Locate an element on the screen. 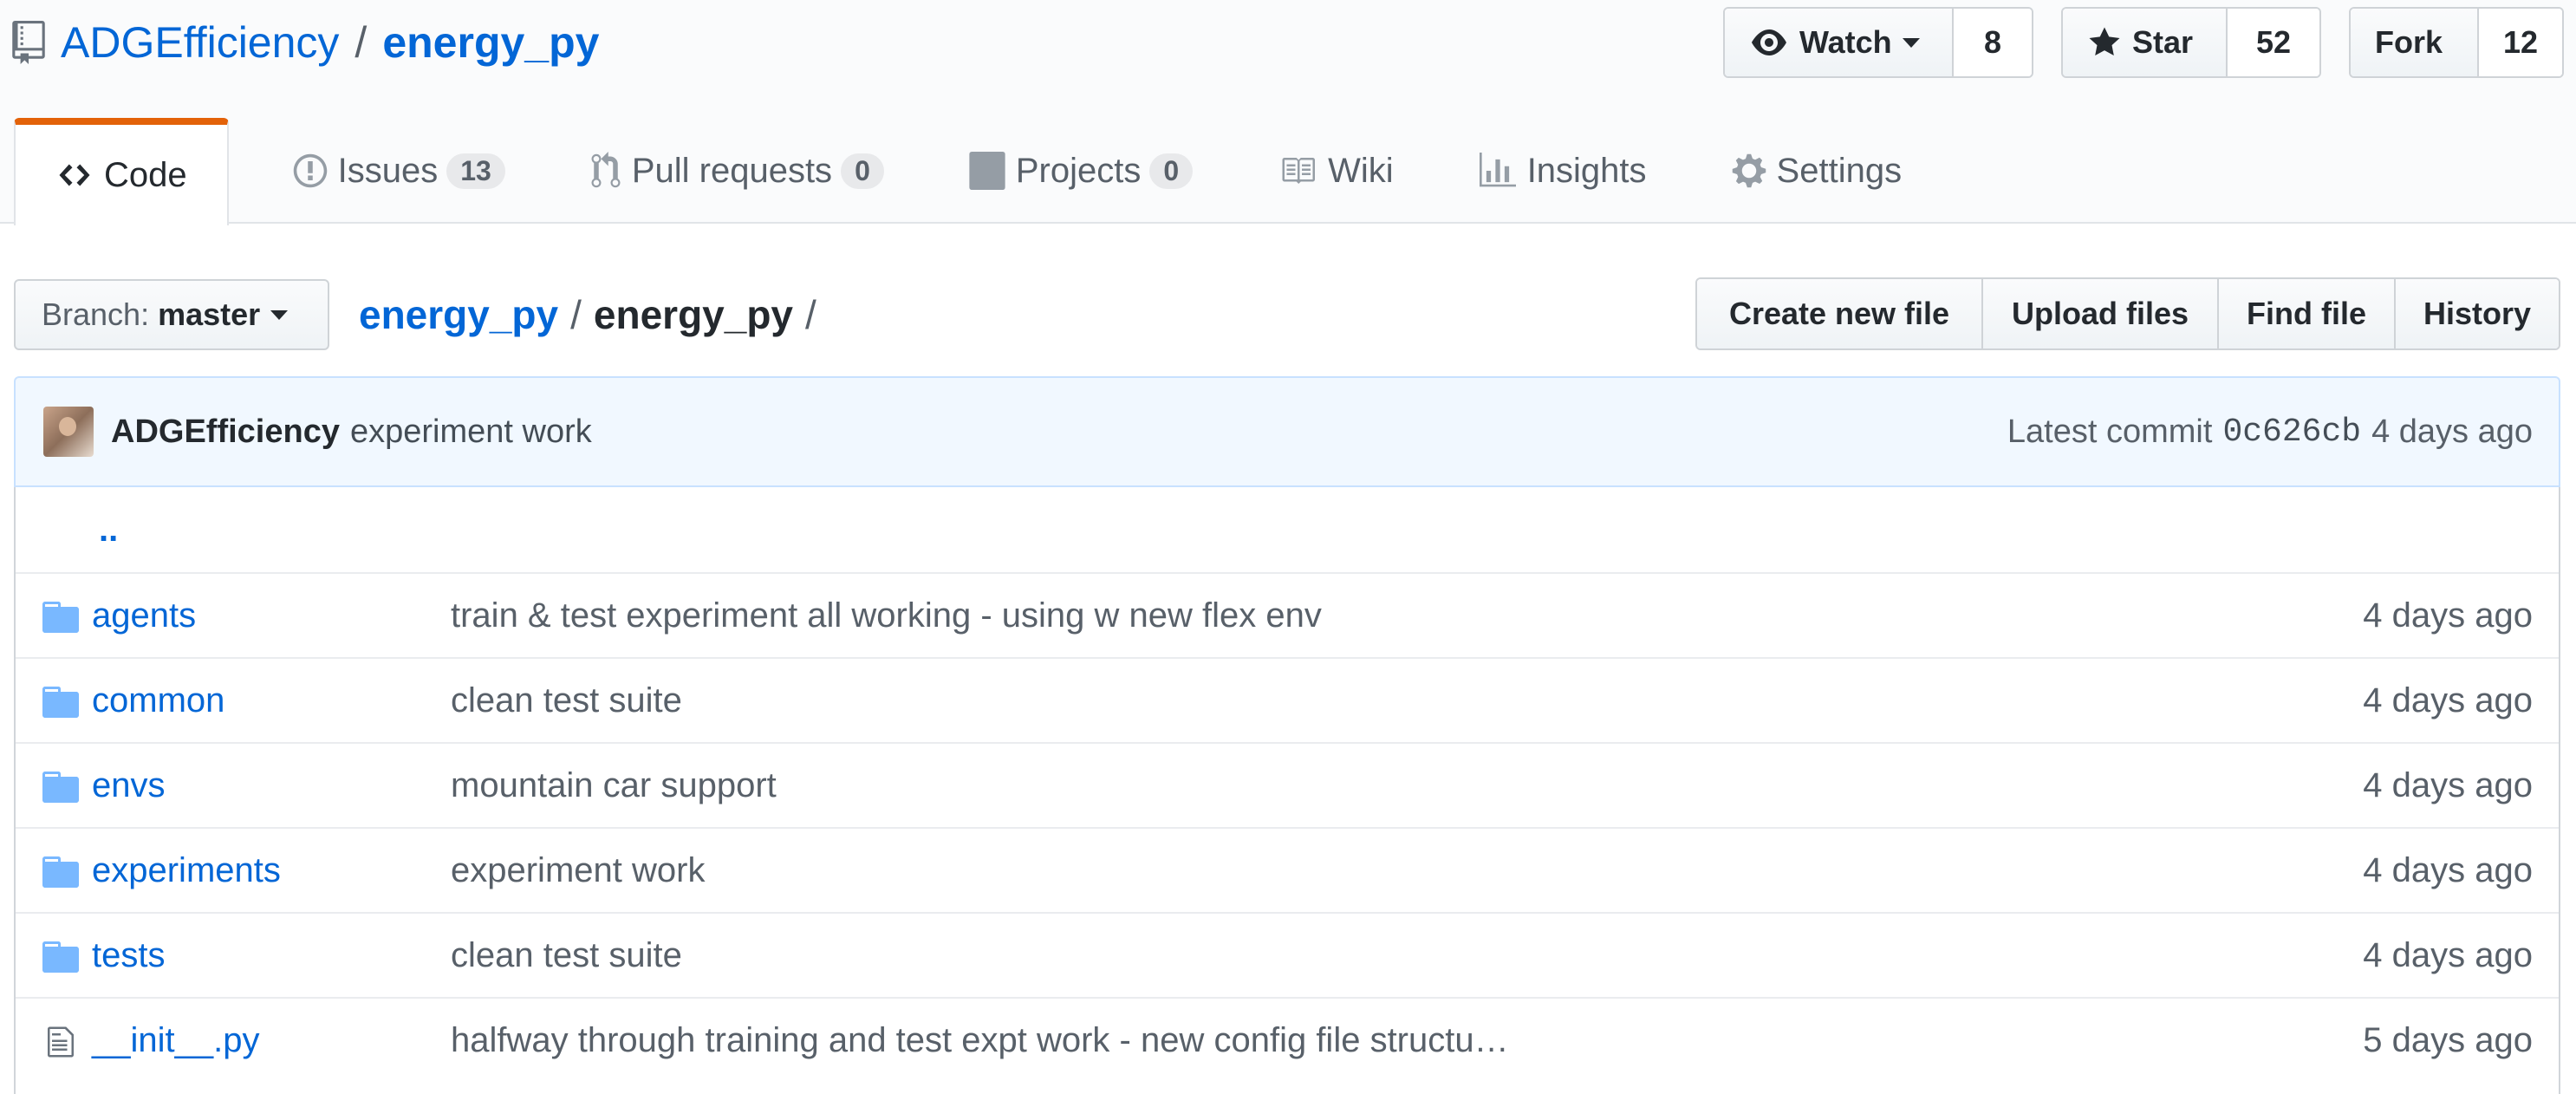  star-label: Star is located at coordinates (2163, 42).